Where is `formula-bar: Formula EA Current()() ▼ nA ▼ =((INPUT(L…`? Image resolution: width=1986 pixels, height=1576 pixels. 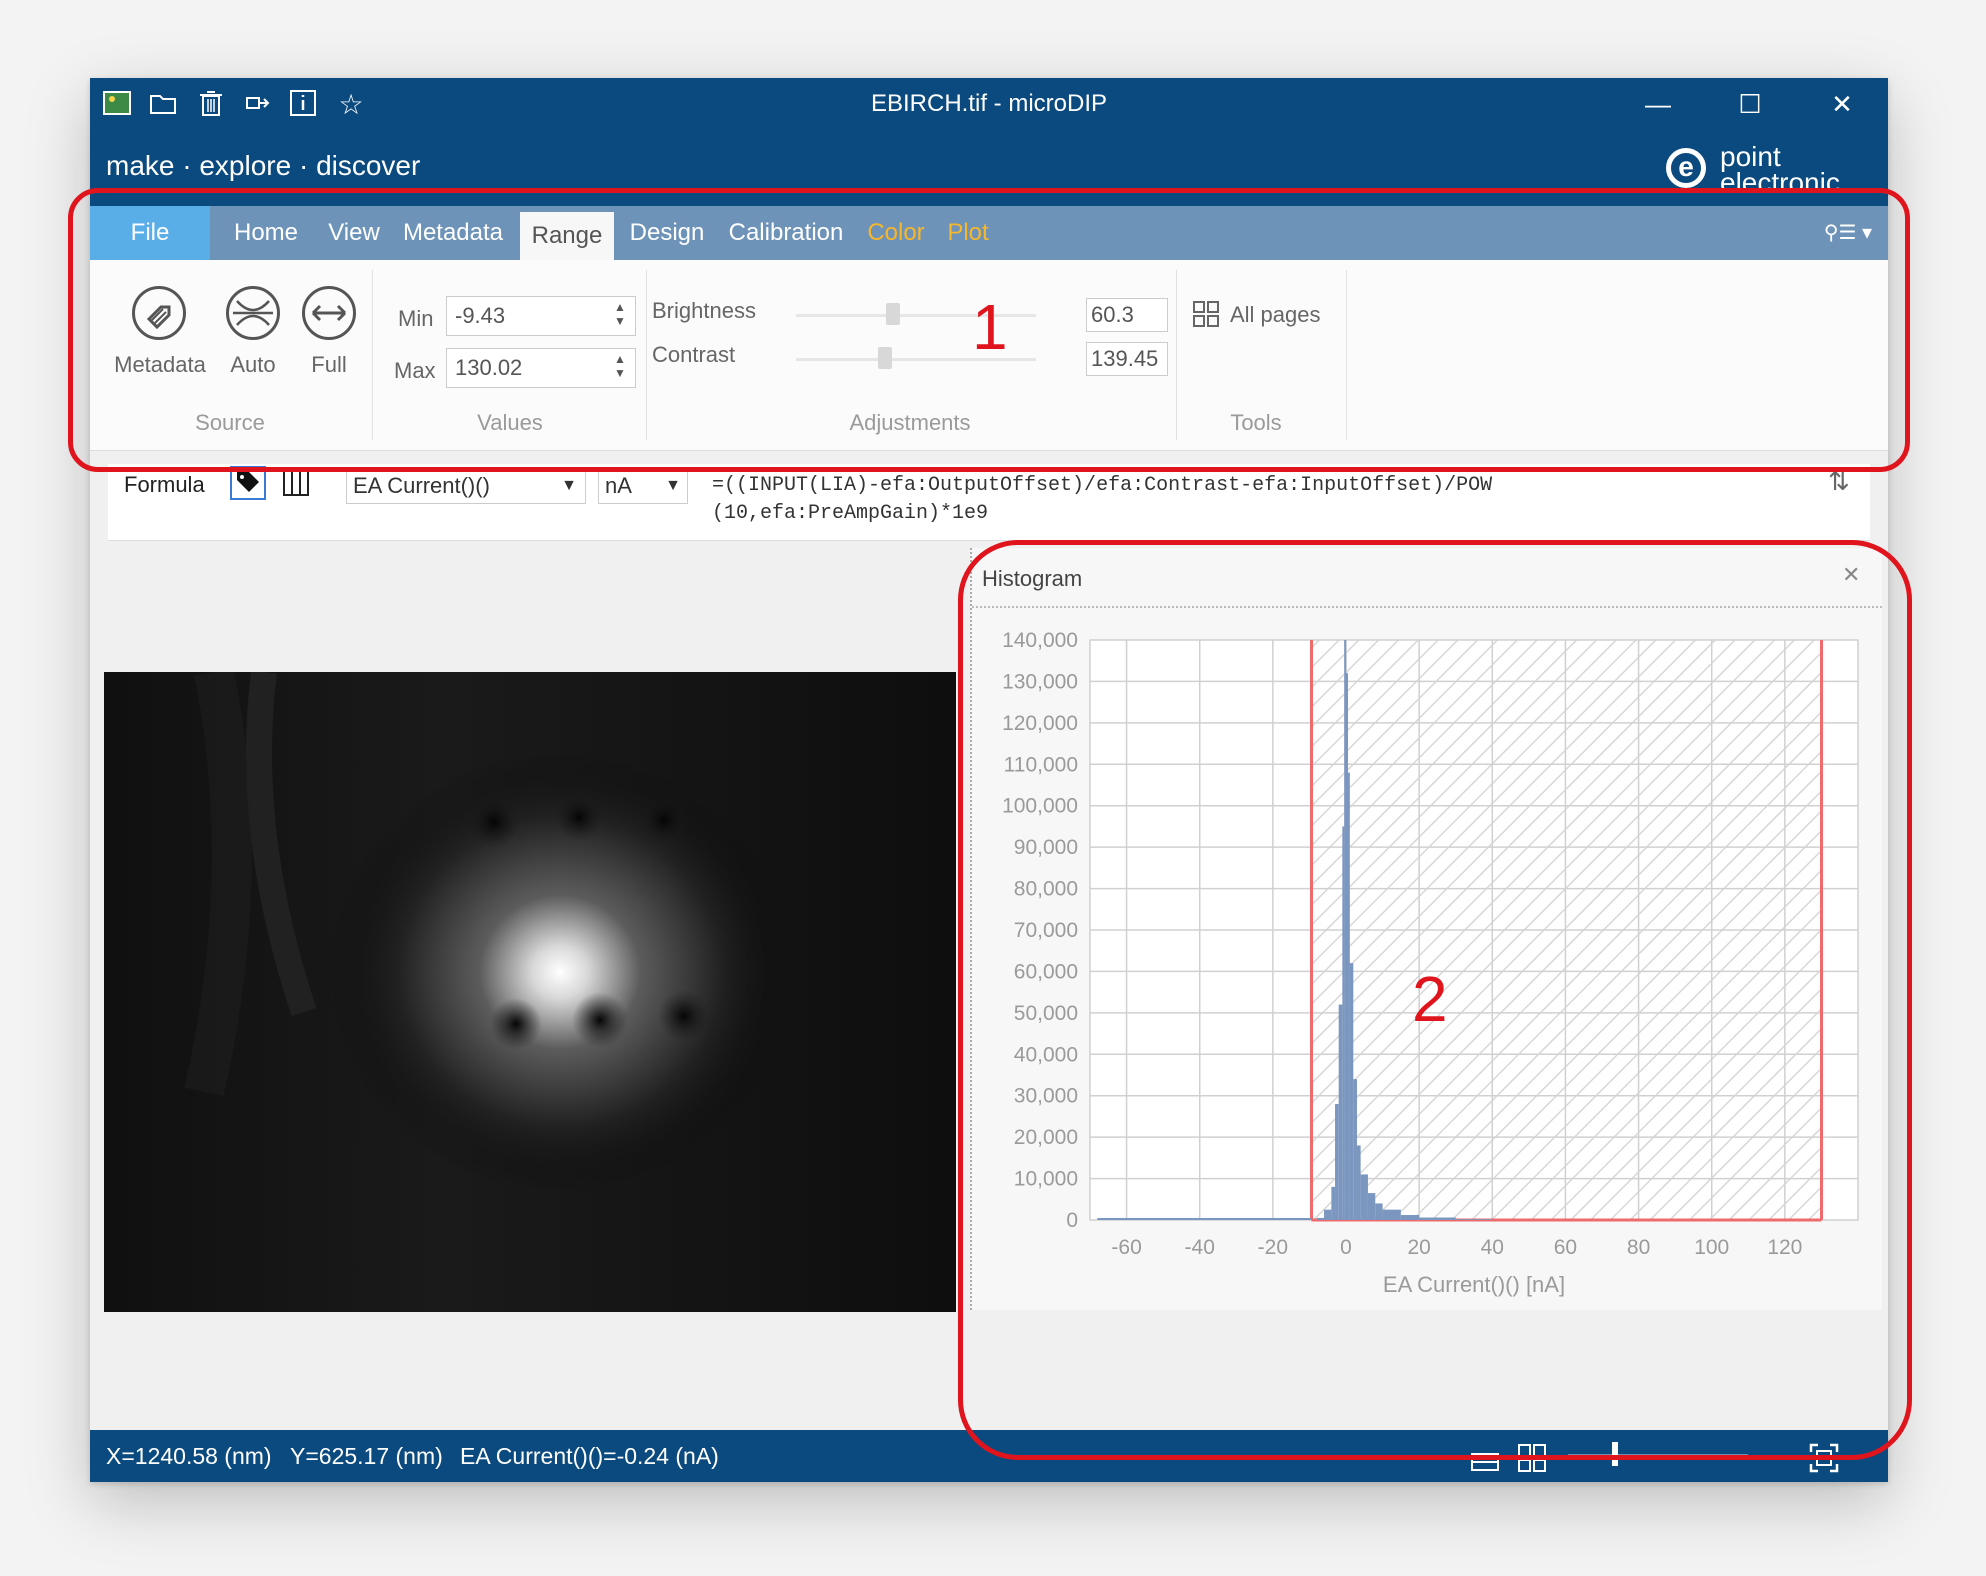 formula-bar: Formula EA Current()() ▼ nA ▼ =((INPUT(L… is located at coordinates (989, 502).